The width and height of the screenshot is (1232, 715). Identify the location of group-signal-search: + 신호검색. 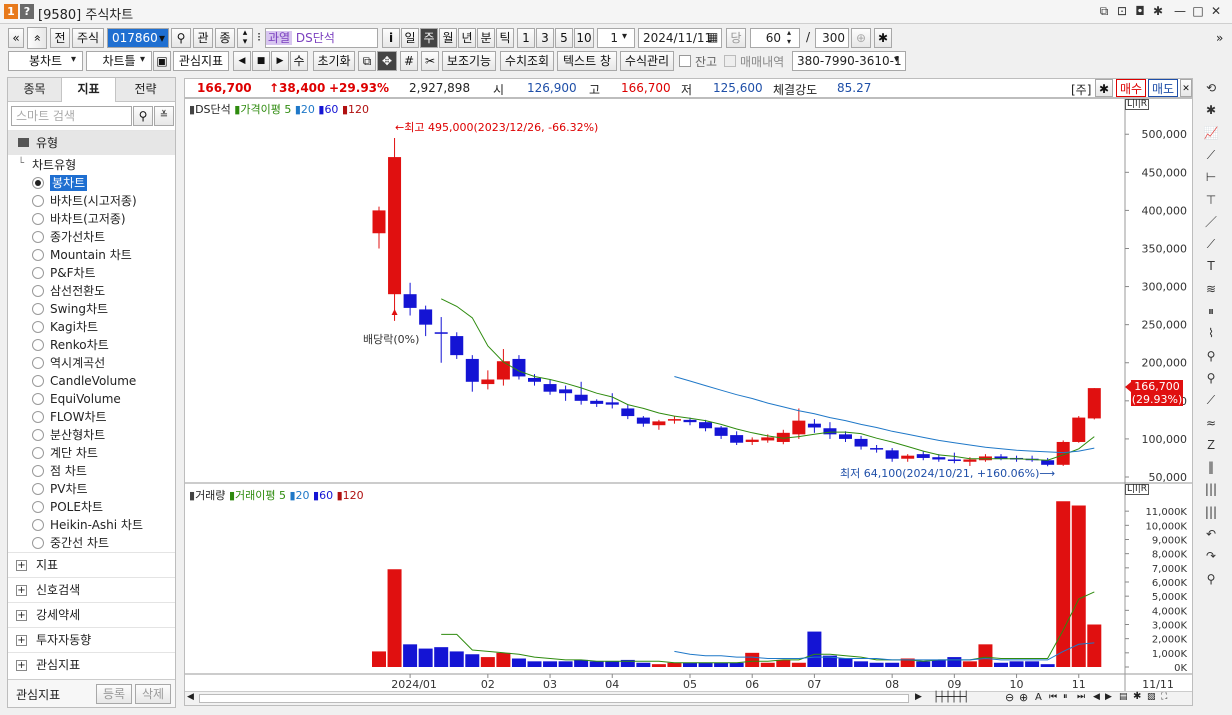
(91, 589).